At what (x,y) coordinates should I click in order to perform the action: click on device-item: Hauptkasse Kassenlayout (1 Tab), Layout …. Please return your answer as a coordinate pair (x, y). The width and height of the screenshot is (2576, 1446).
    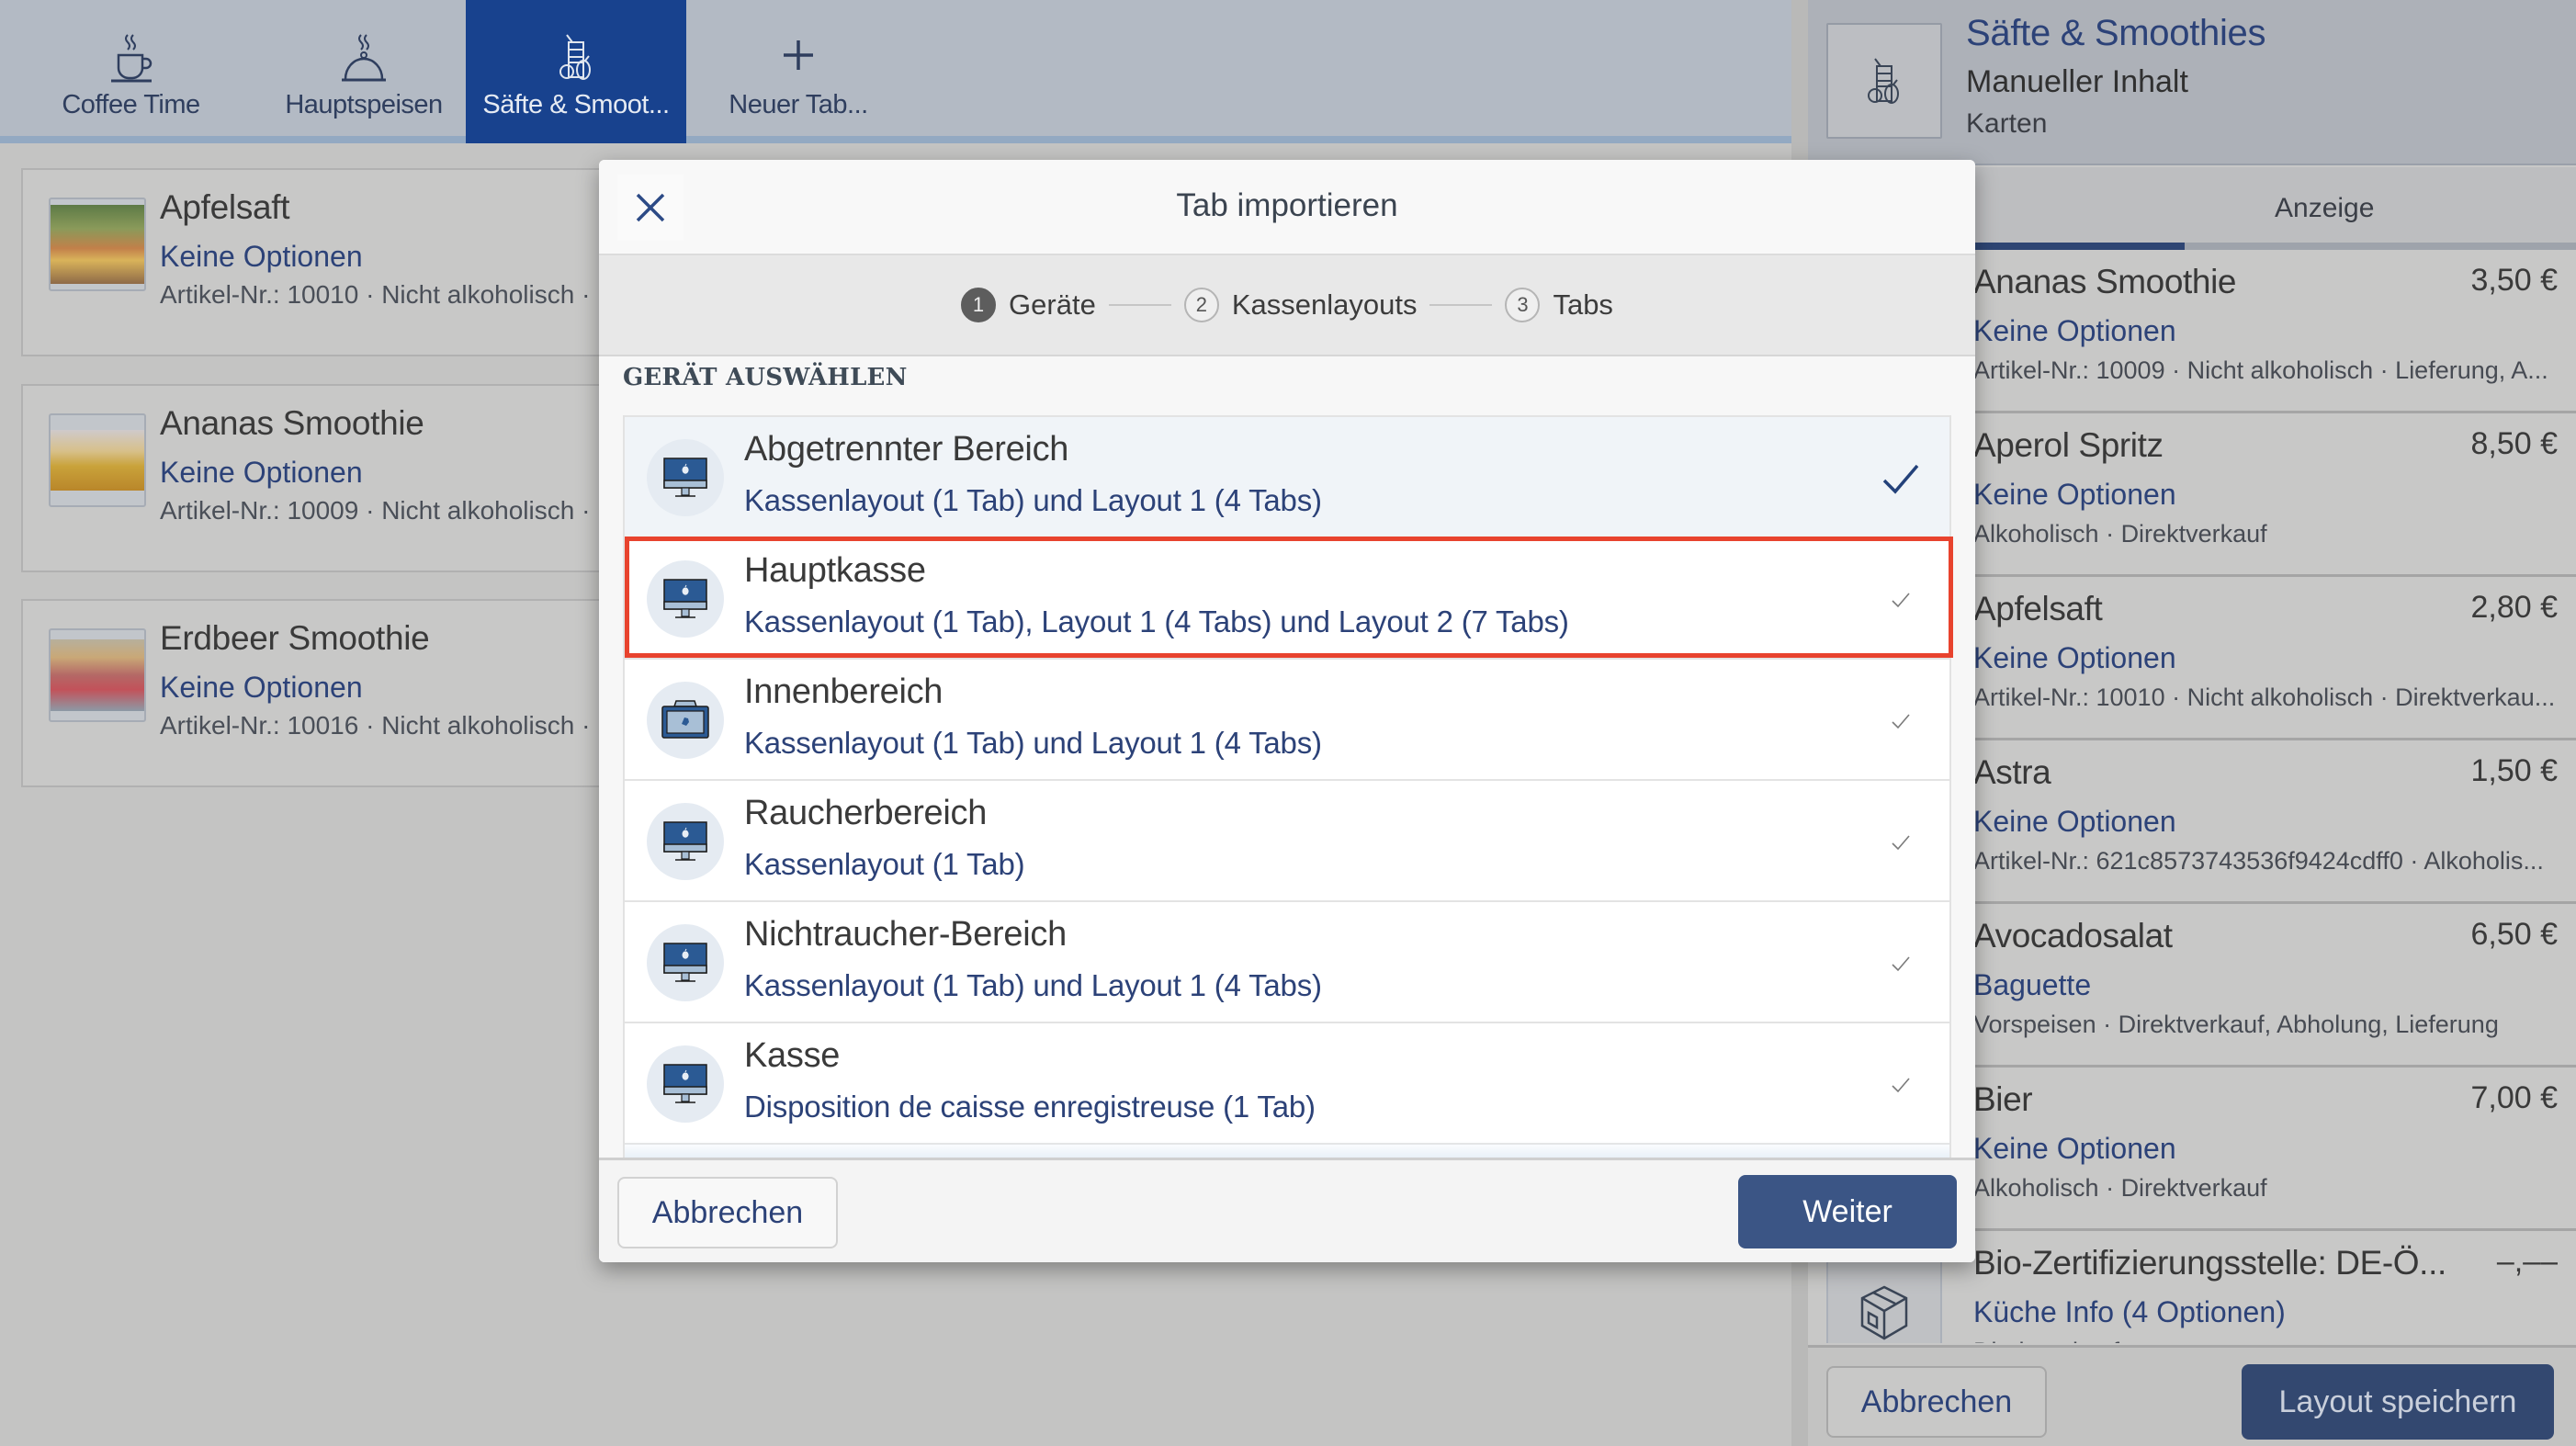
    Looking at the image, I should click on (1287, 597).